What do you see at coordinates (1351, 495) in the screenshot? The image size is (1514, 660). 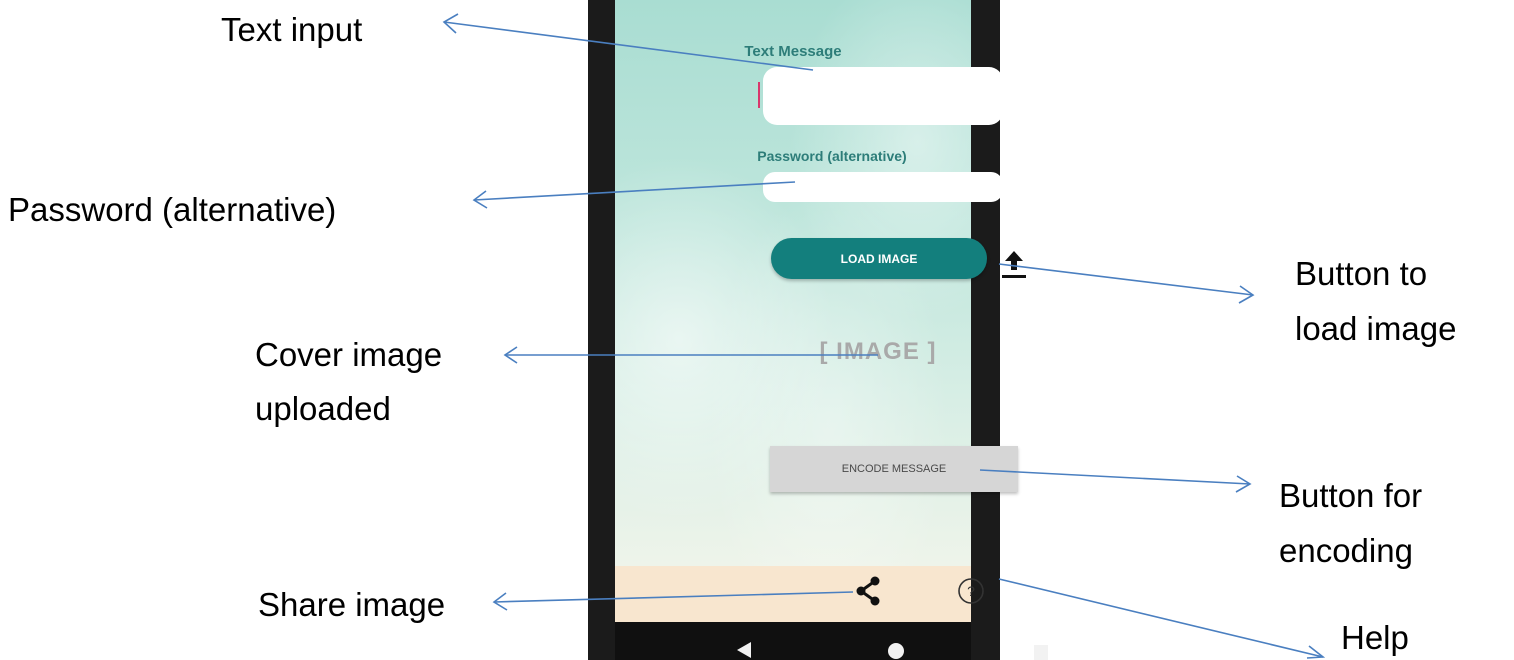 I see `callout-encode-button-line1: Button for` at bounding box center [1351, 495].